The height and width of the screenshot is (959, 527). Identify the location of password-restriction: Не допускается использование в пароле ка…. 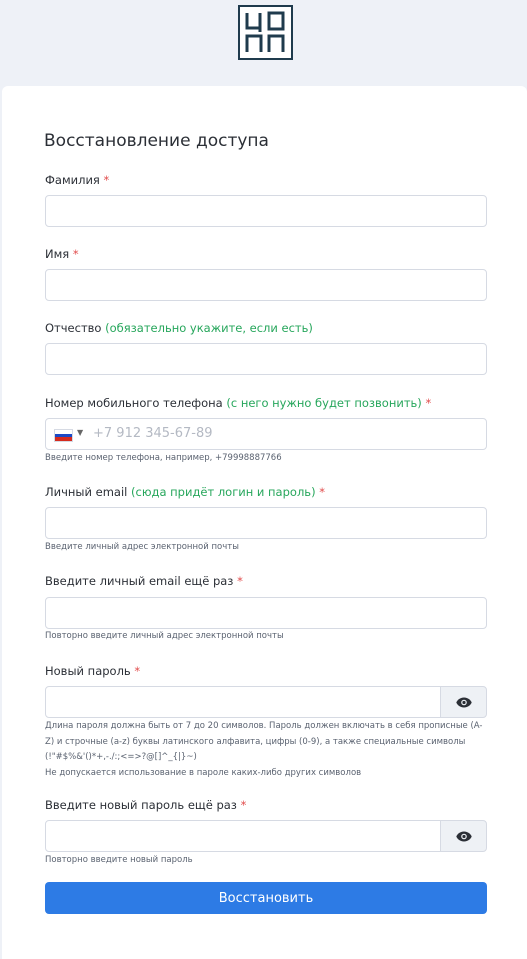
(203, 772).